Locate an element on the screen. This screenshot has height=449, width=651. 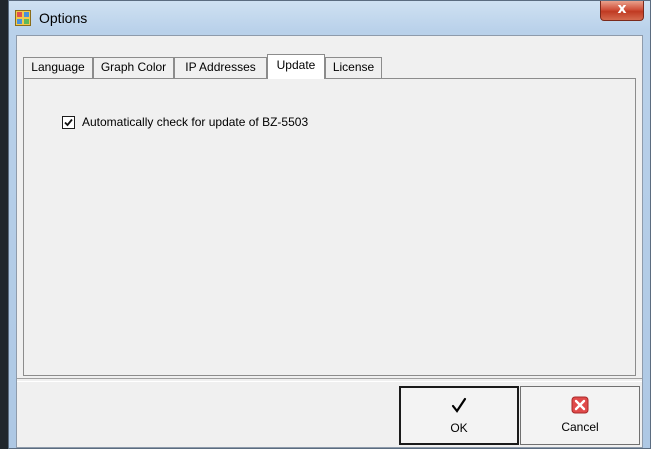
window-title: Options is located at coordinates (63, 18).